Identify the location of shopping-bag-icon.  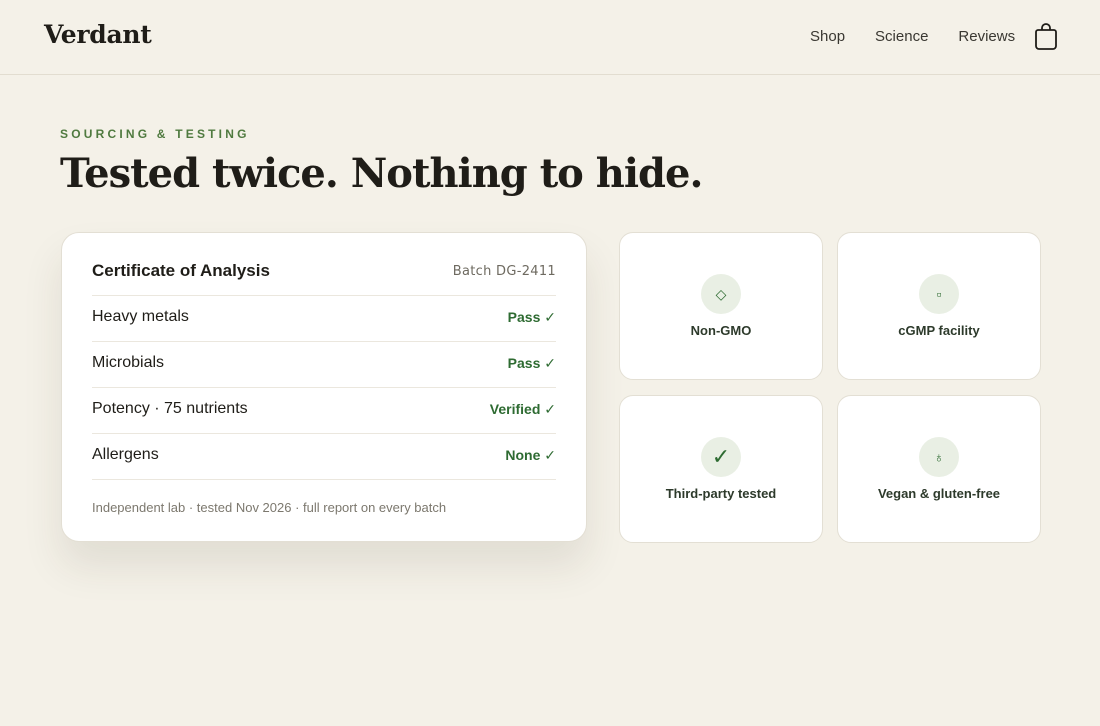
(1046, 36).